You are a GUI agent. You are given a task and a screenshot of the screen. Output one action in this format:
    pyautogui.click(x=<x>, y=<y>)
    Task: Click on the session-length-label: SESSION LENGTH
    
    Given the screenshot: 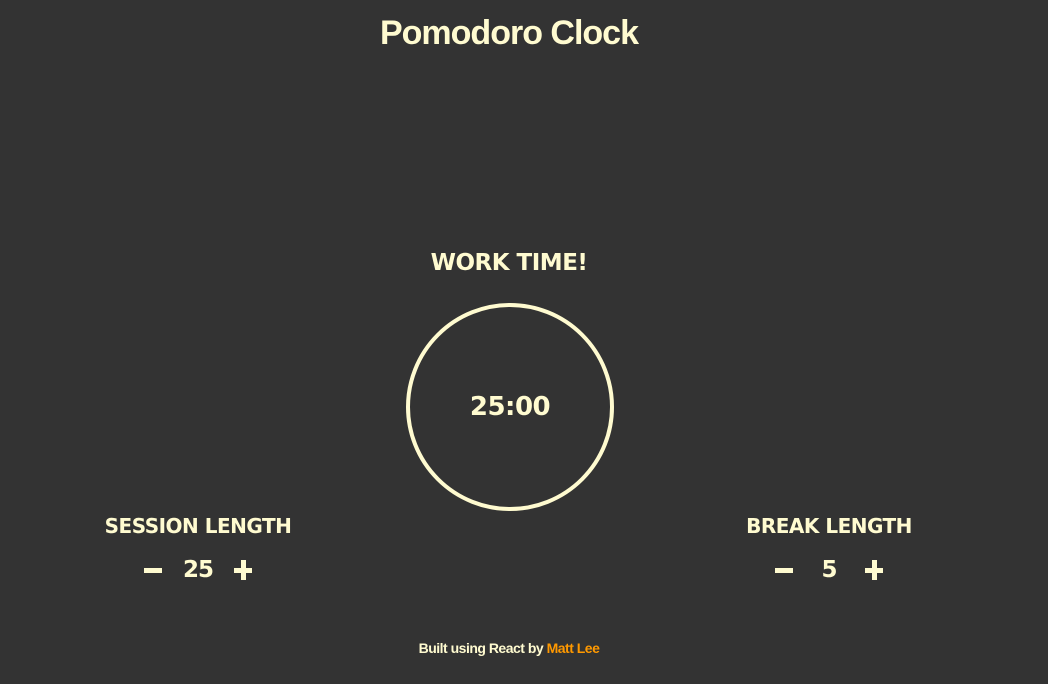 What is the action you would take?
    pyautogui.click(x=198, y=526)
    